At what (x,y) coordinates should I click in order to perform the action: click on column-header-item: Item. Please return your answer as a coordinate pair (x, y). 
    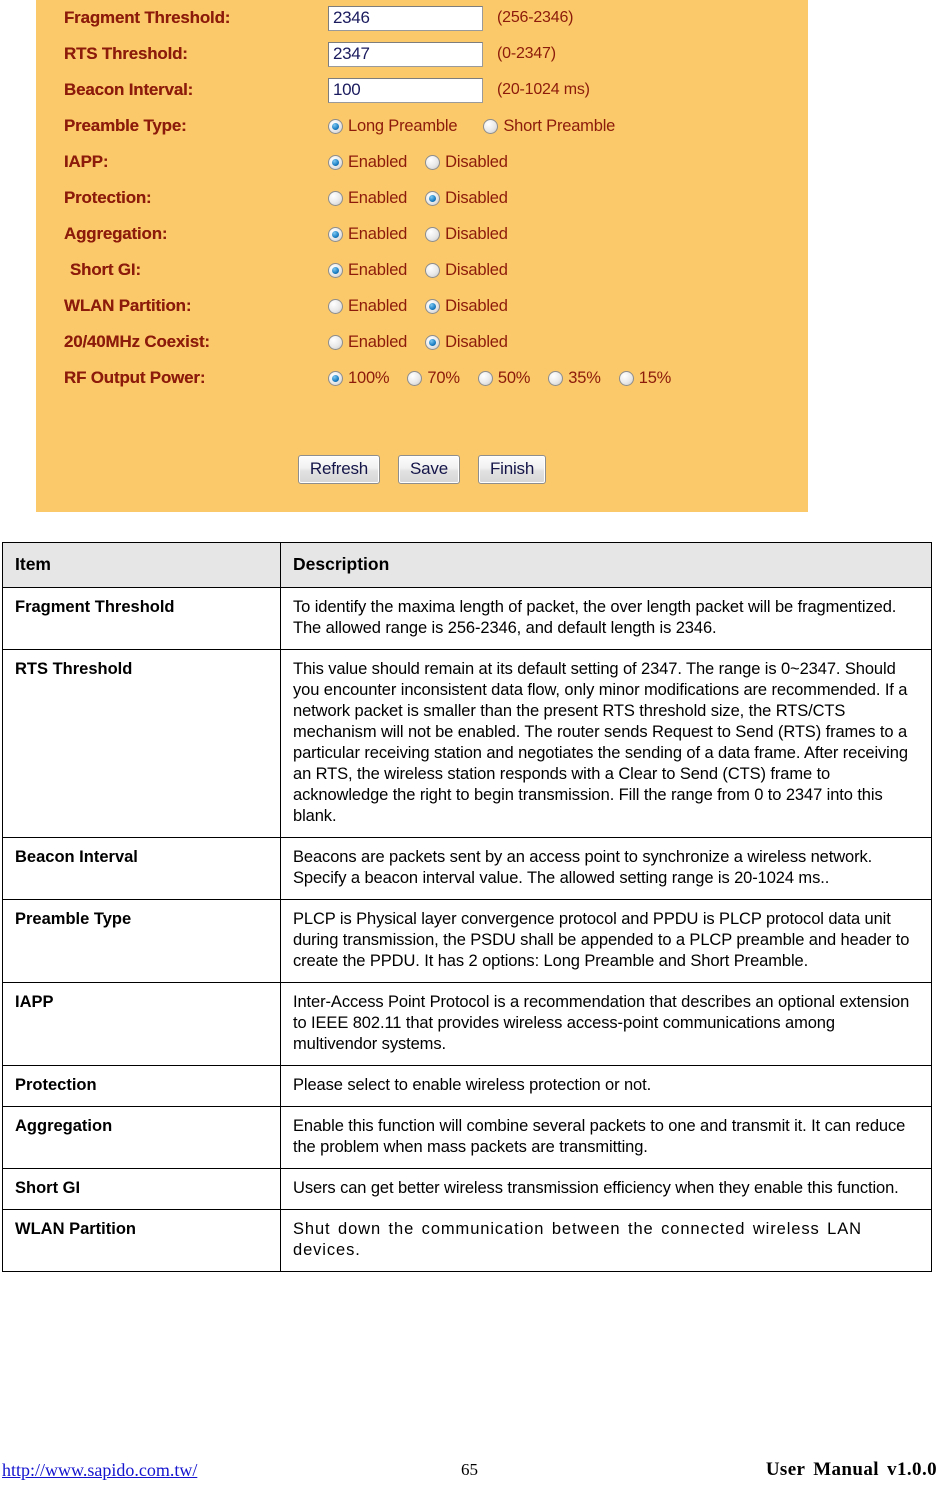
    Looking at the image, I should click on (141, 565).